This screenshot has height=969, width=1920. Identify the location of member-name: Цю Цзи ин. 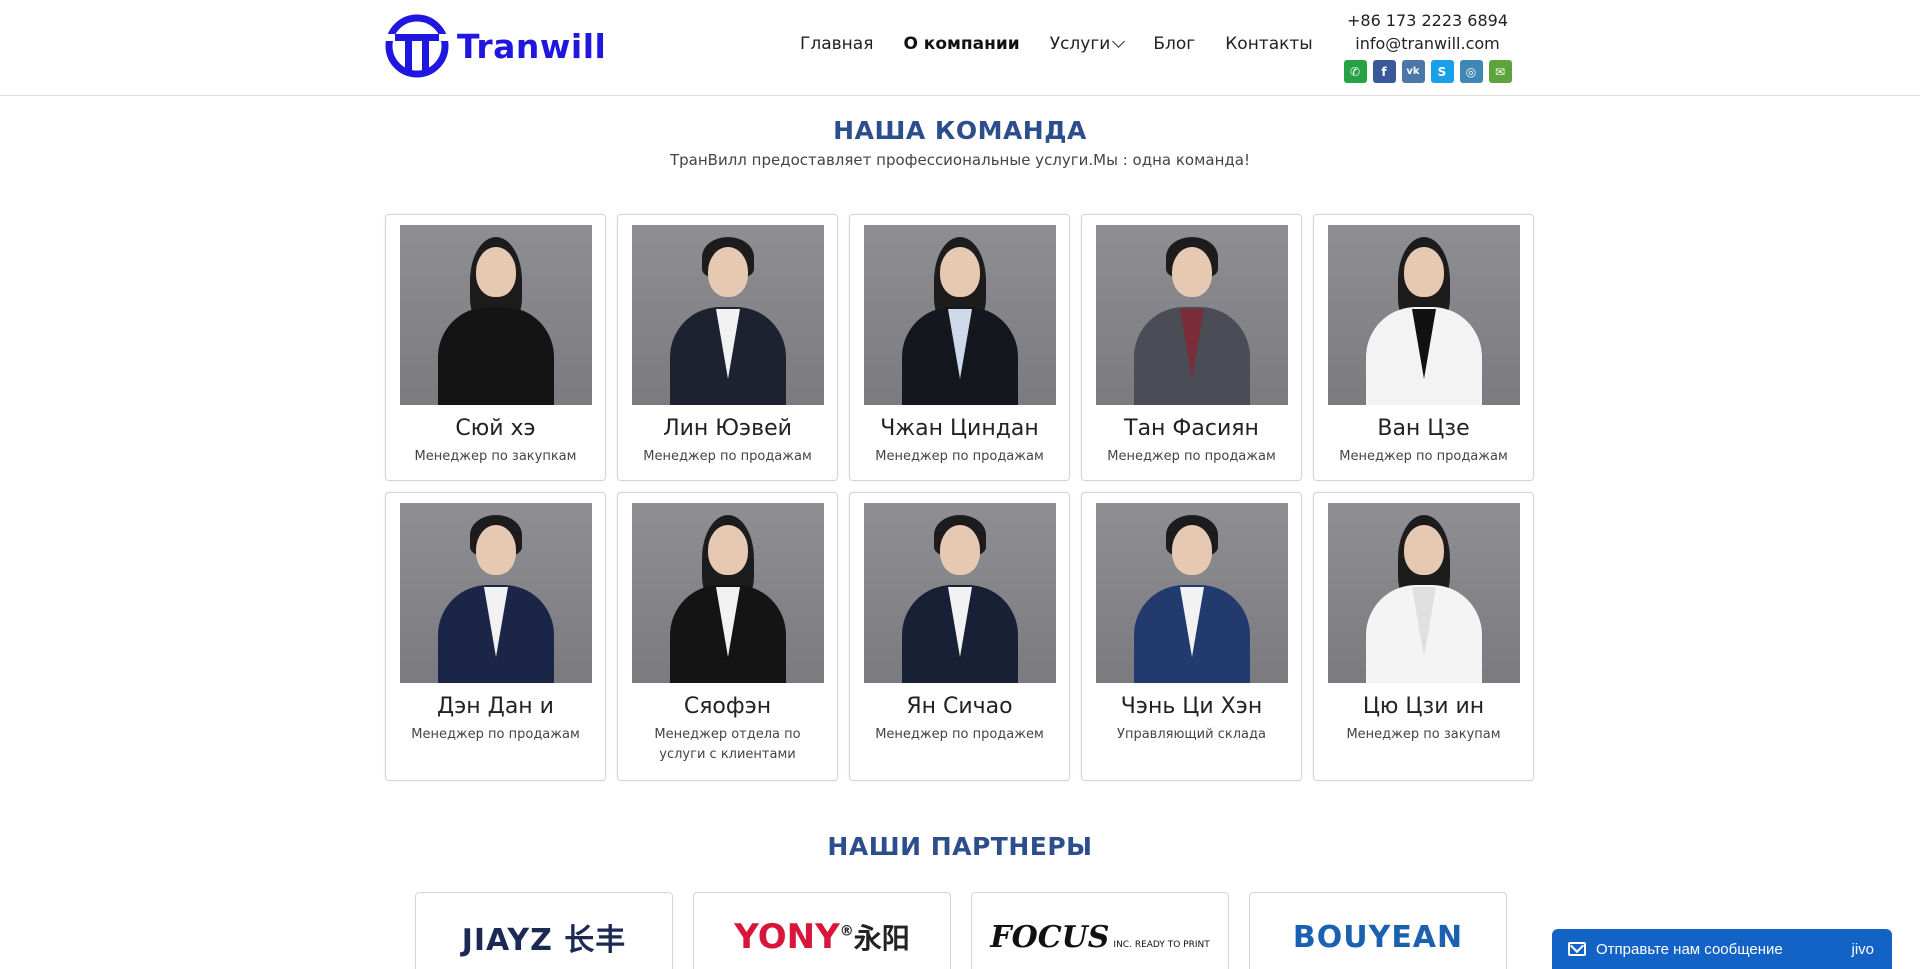
(1423, 706).